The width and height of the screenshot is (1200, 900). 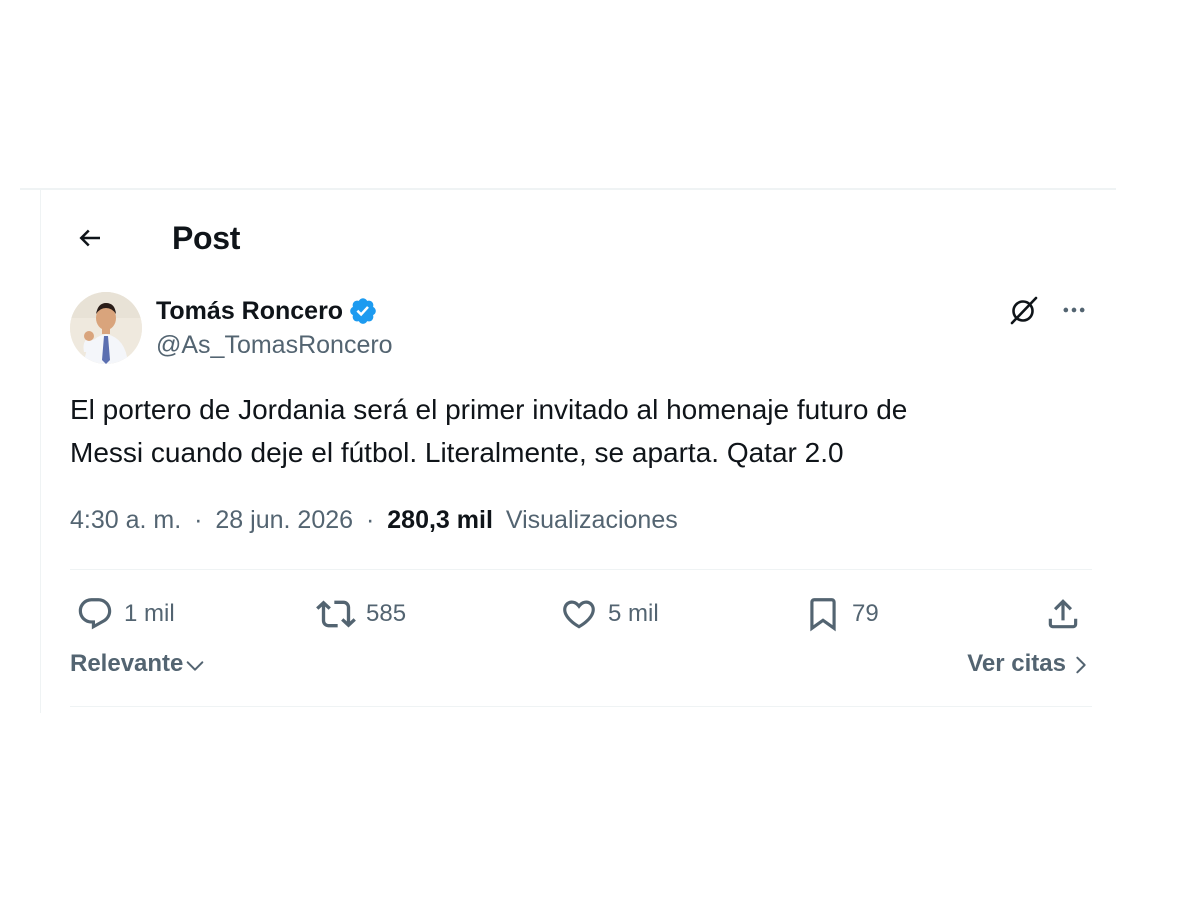 What do you see at coordinates (386, 613) in the screenshot?
I see `repost-count: 585` at bounding box center [386, 613].